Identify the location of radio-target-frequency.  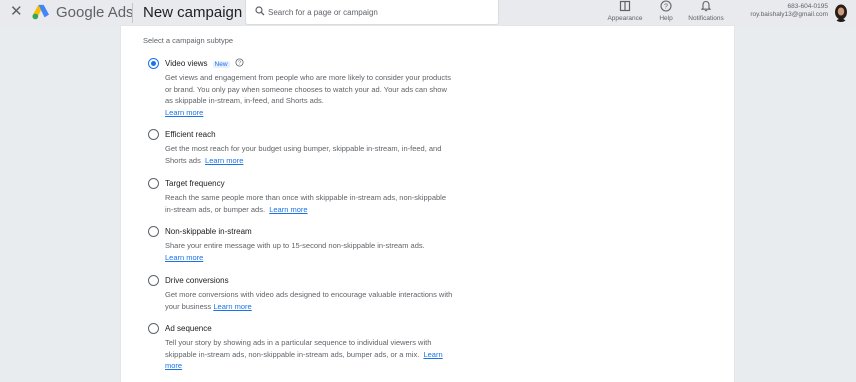
(153, 183).